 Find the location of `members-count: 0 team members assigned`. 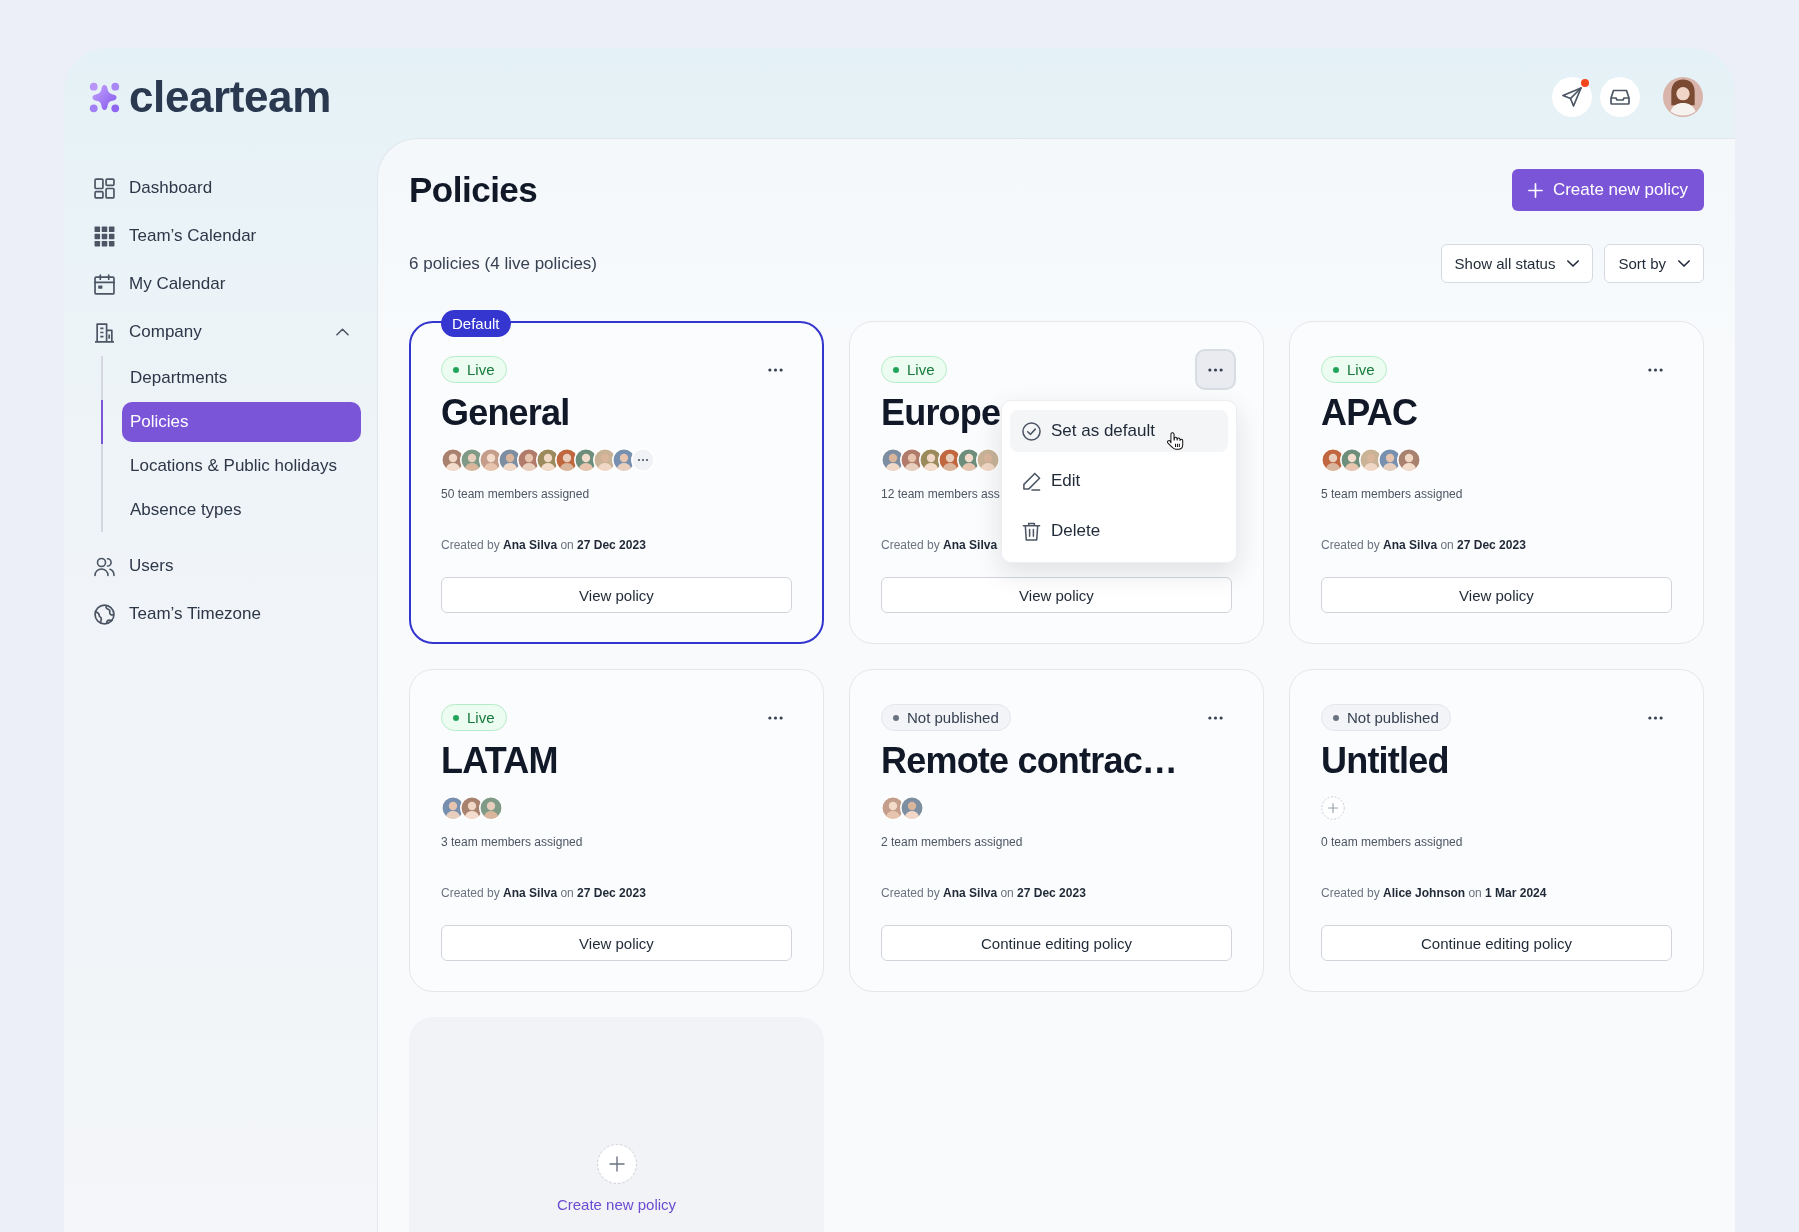

members-count: 0 team members assigned is located at coordinates (1392, 842).